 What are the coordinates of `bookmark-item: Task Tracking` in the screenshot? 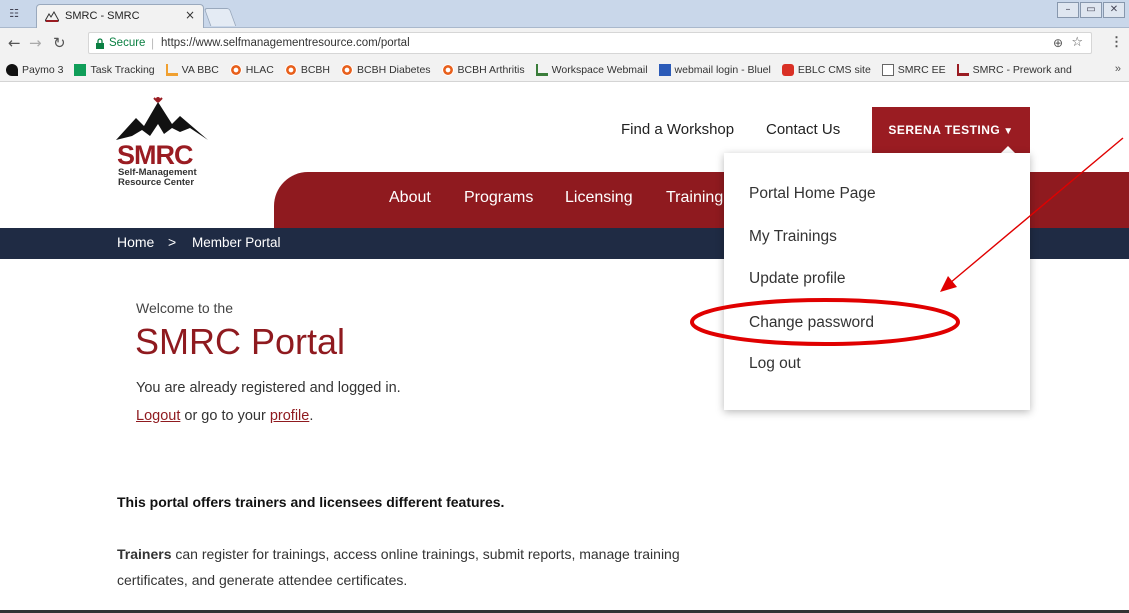 It's located at (114, 69).